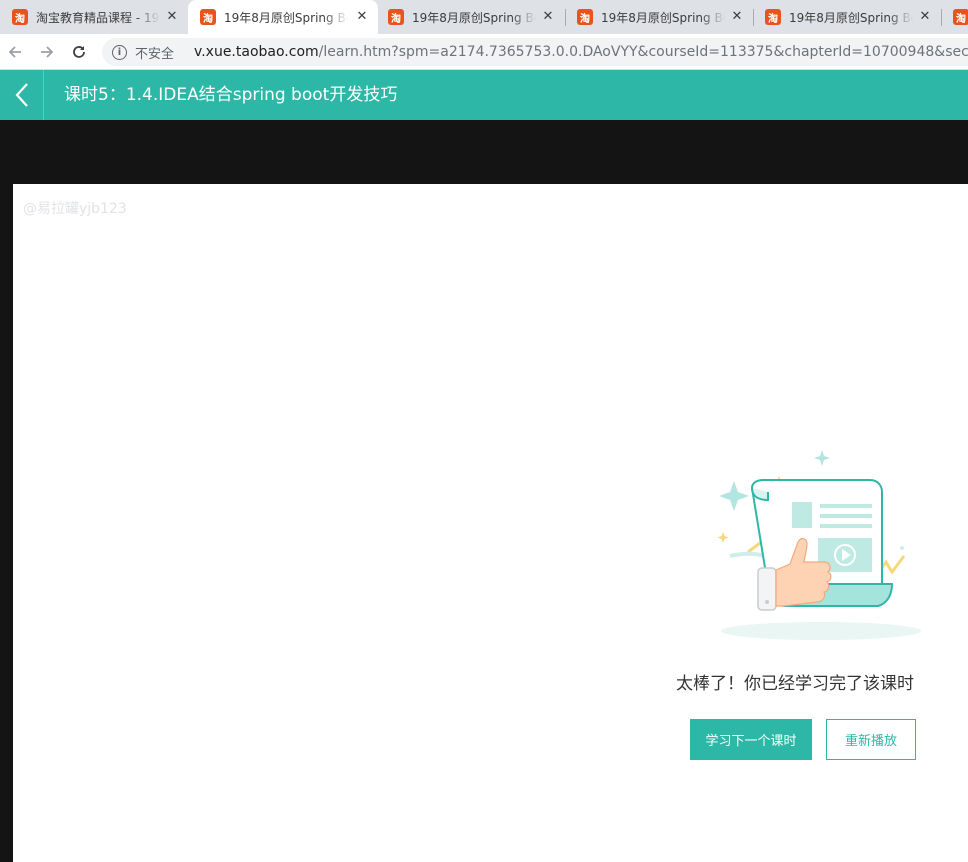  What do you see at coordinates (75, 209) in the screenshot?
I see `watermark: @易拉罐yjb123` at bounding box center [75, 209].